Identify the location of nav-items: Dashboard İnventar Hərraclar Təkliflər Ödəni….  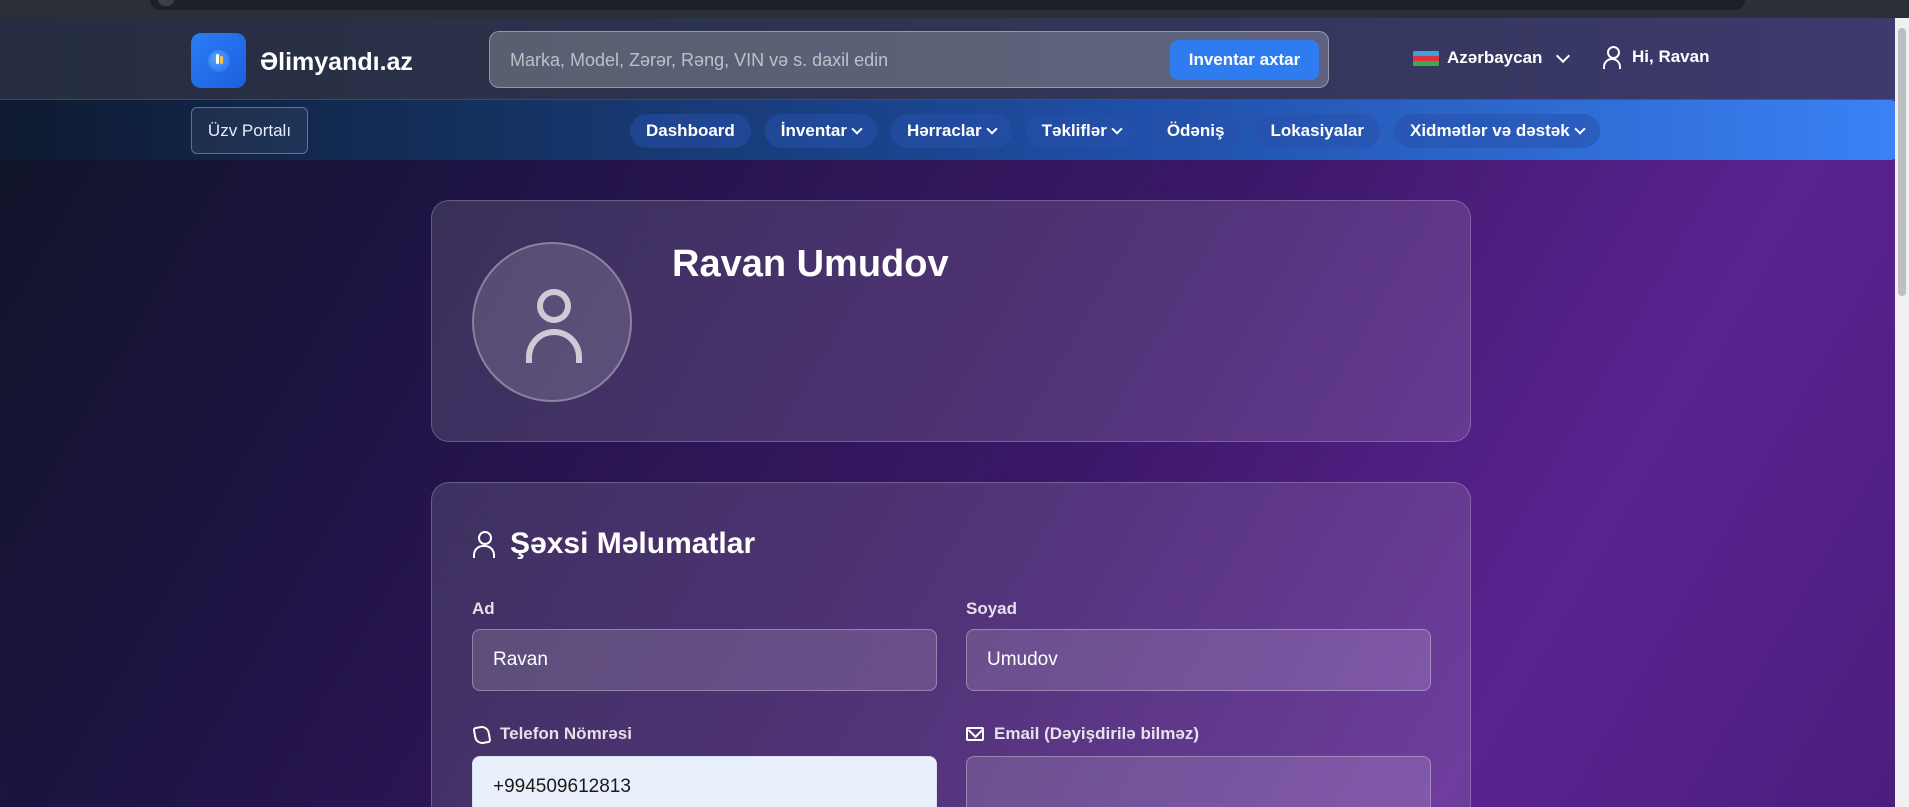
(1115, 131).